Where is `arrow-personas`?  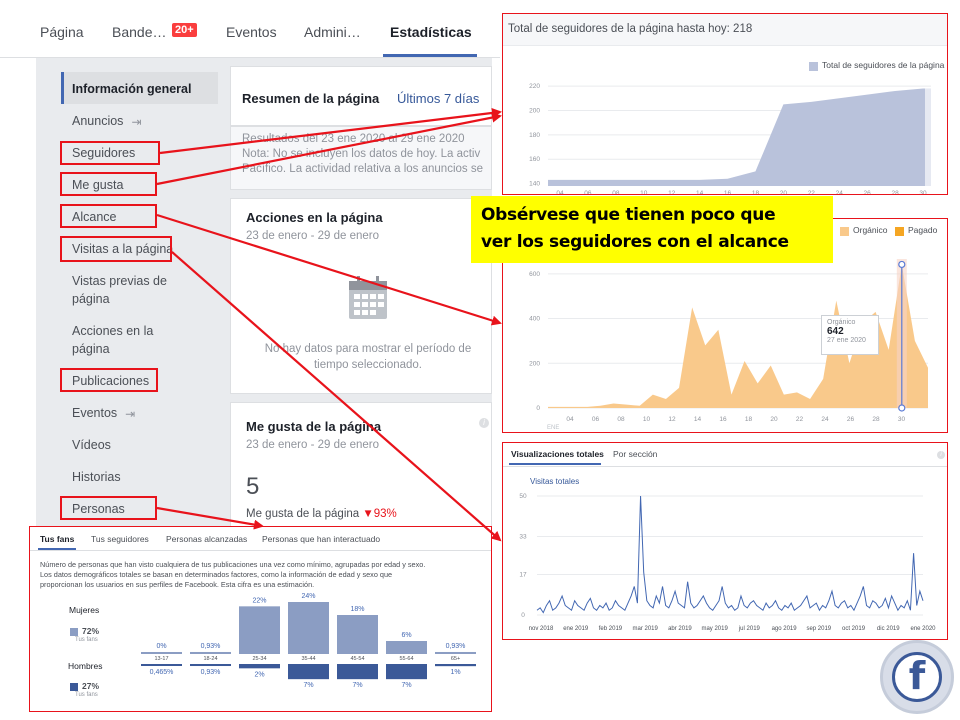
arrow-personas is located at coordinates (210, 518).